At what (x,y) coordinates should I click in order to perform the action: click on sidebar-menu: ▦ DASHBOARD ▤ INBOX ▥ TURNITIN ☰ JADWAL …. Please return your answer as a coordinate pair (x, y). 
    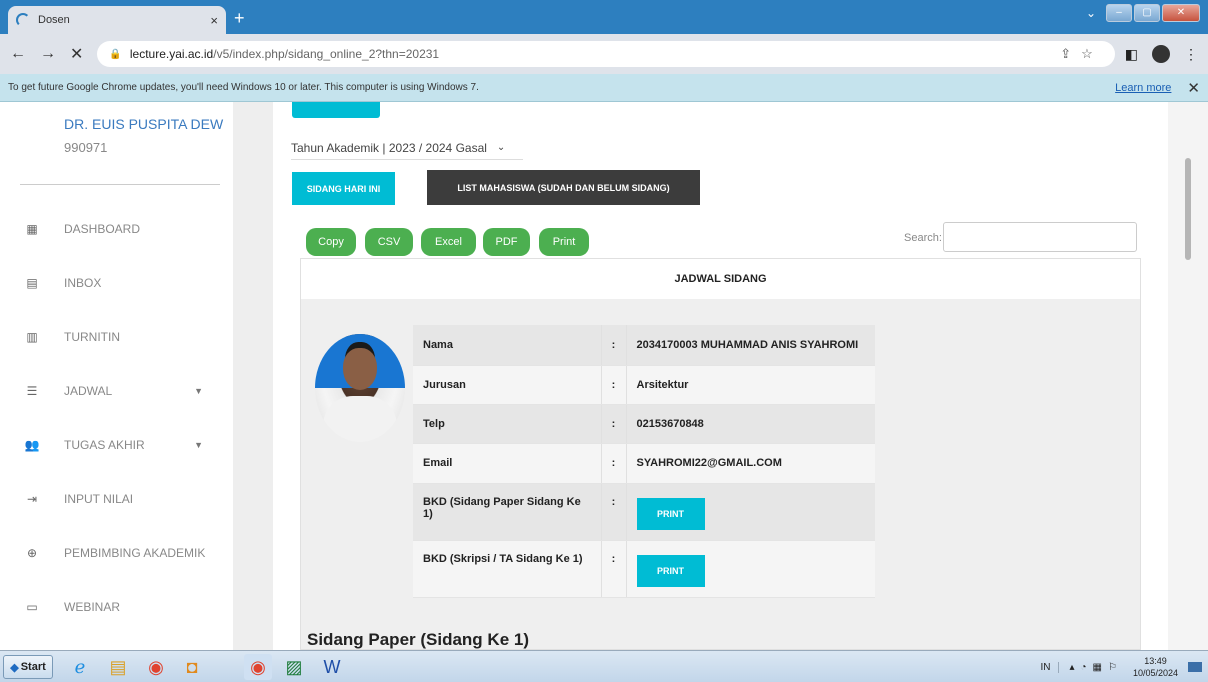
    Looking at the image, I should click on (116, 418).